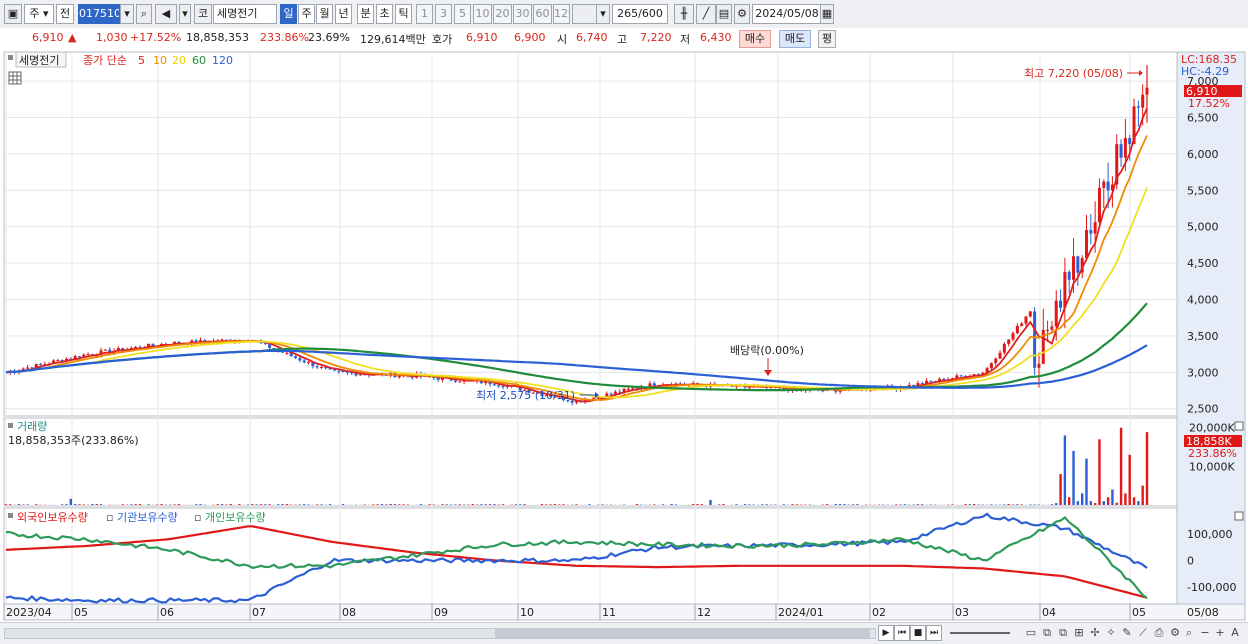 This screenshot has width=1248, height=644. I want to click on stock-name-field: 세명전기, so click(245, 14).